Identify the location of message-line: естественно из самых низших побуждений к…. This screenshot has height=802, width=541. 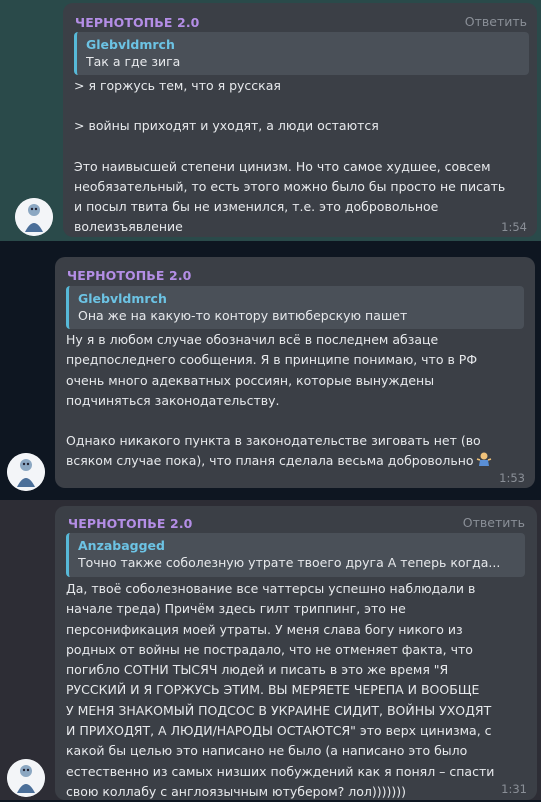
(280, 771).